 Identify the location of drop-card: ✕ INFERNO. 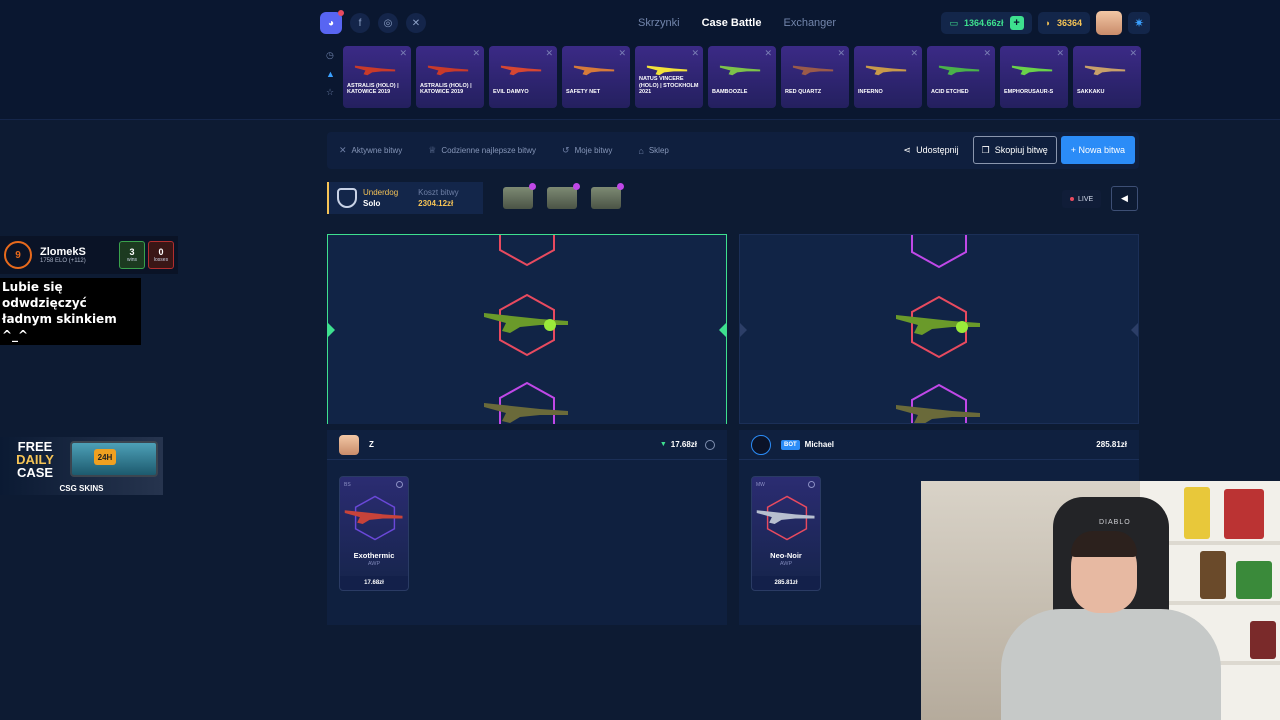
(888, 77).